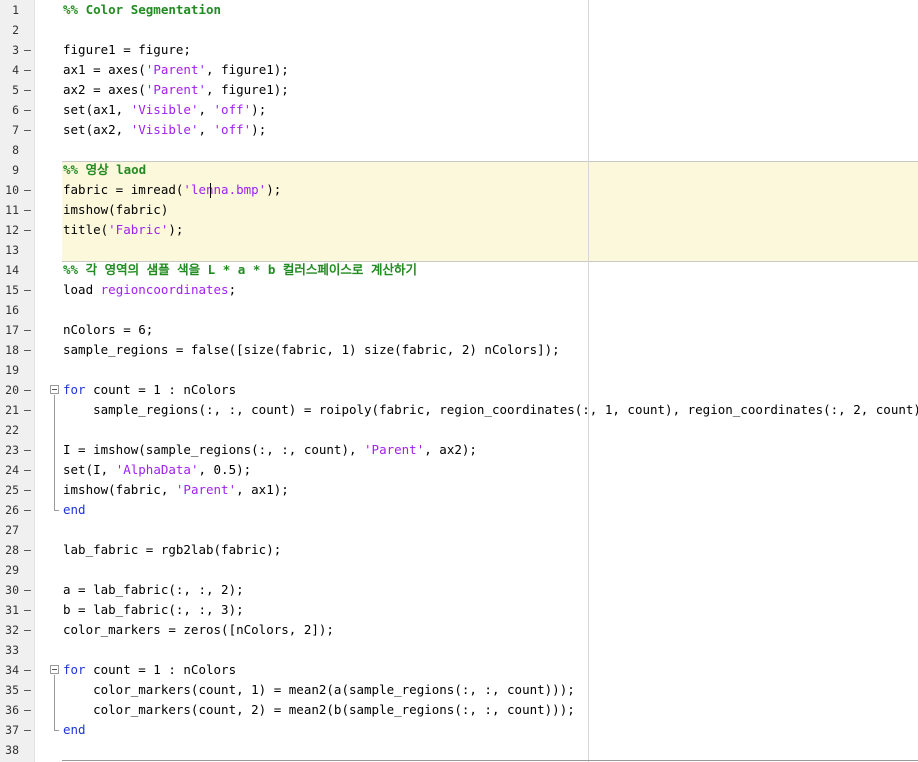  Describe the element at coordinates (459, 670) in the screenshot. I see `code-line: 34– for count = 1 : nColors` at that location.